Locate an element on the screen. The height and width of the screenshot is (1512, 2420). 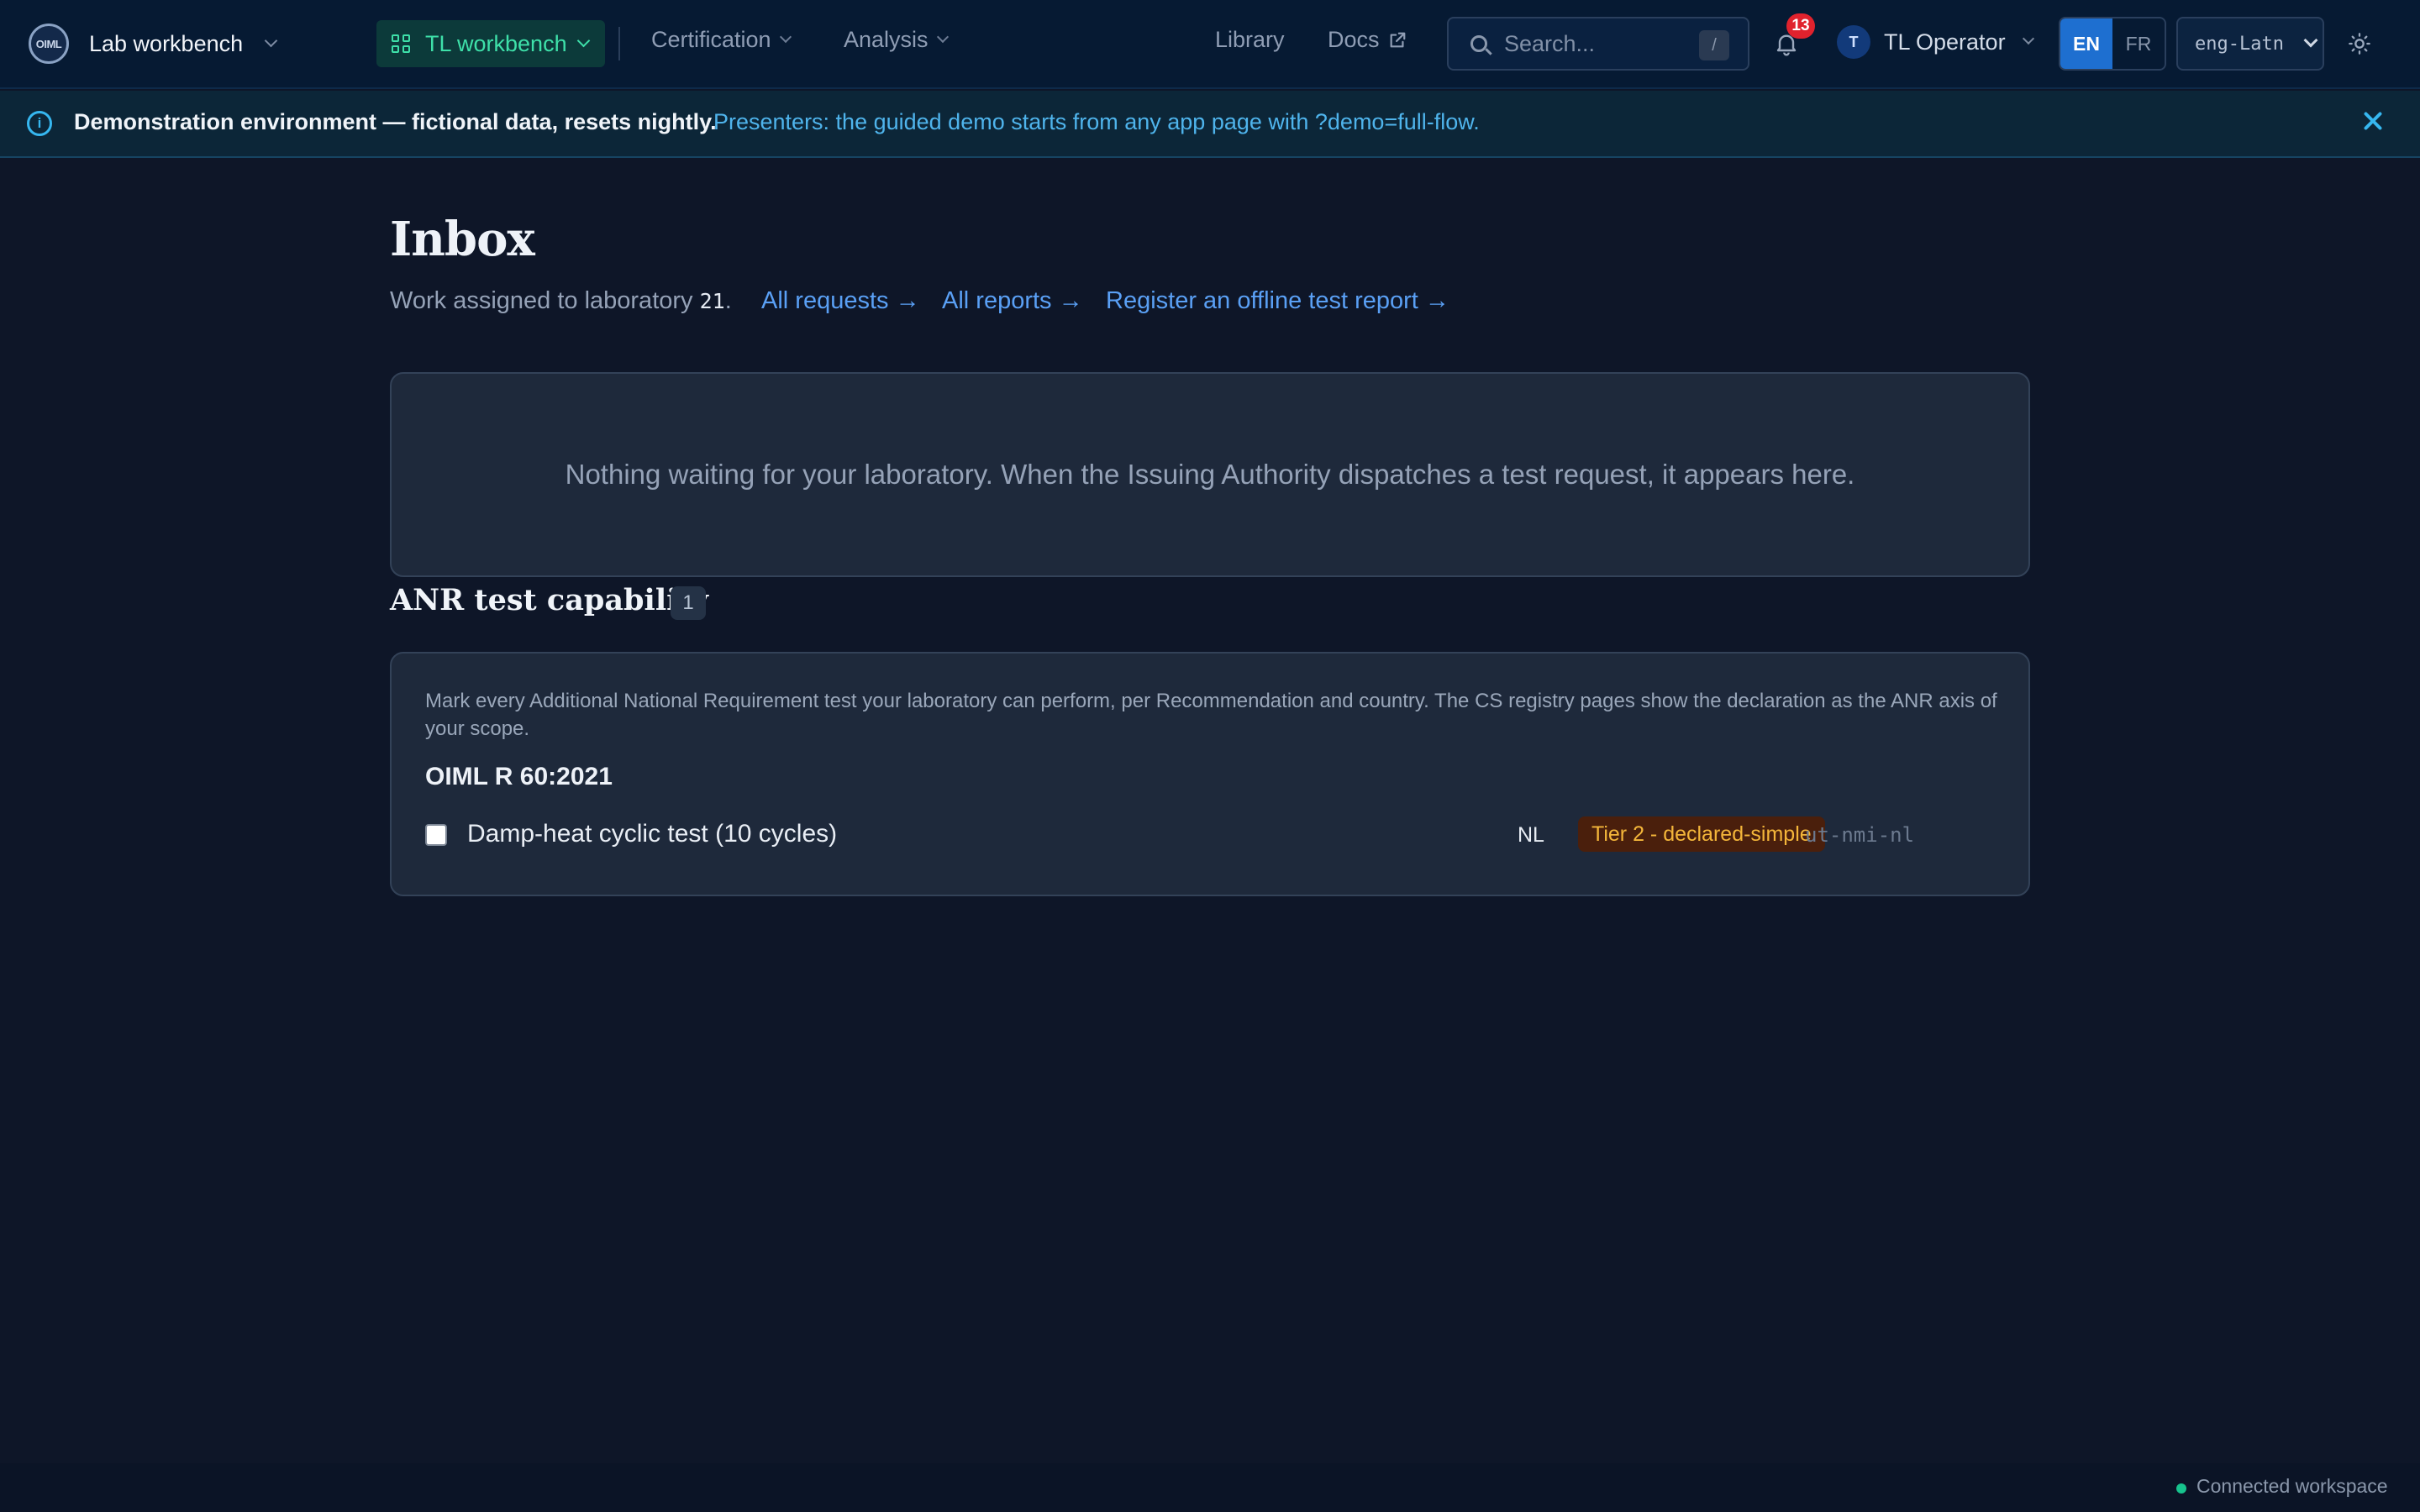
status-footer: Connected workspace is located at coordinates (1210, 1487).